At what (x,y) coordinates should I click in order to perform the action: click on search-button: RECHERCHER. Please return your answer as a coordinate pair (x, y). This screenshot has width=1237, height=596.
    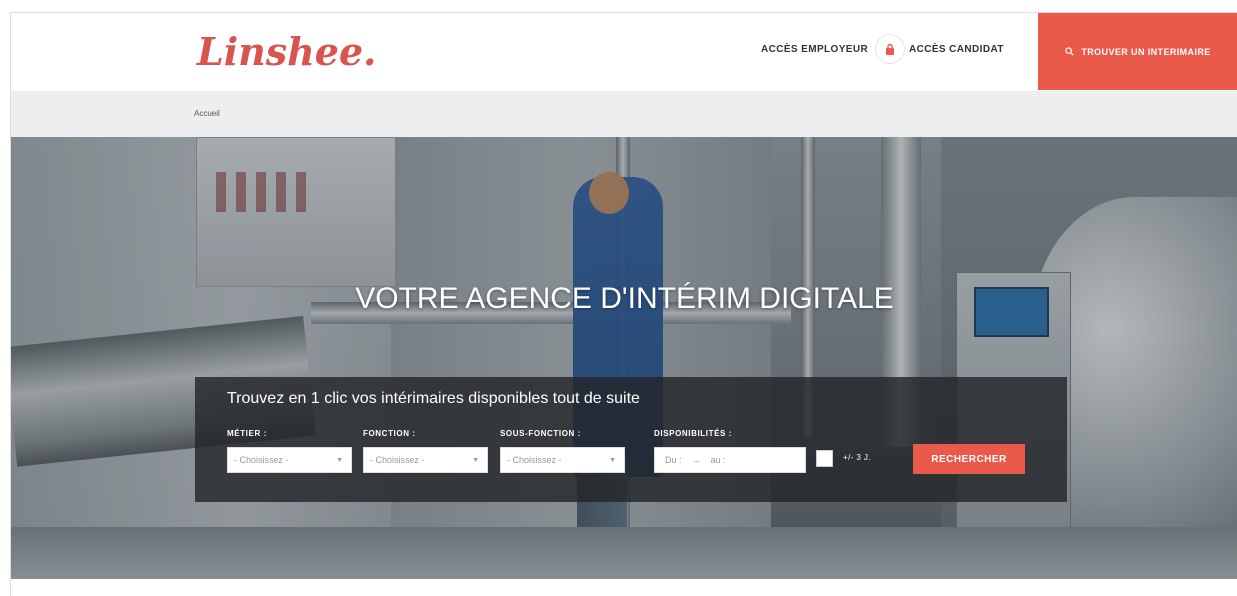
    Looking at the image, I should click on (969, 459).